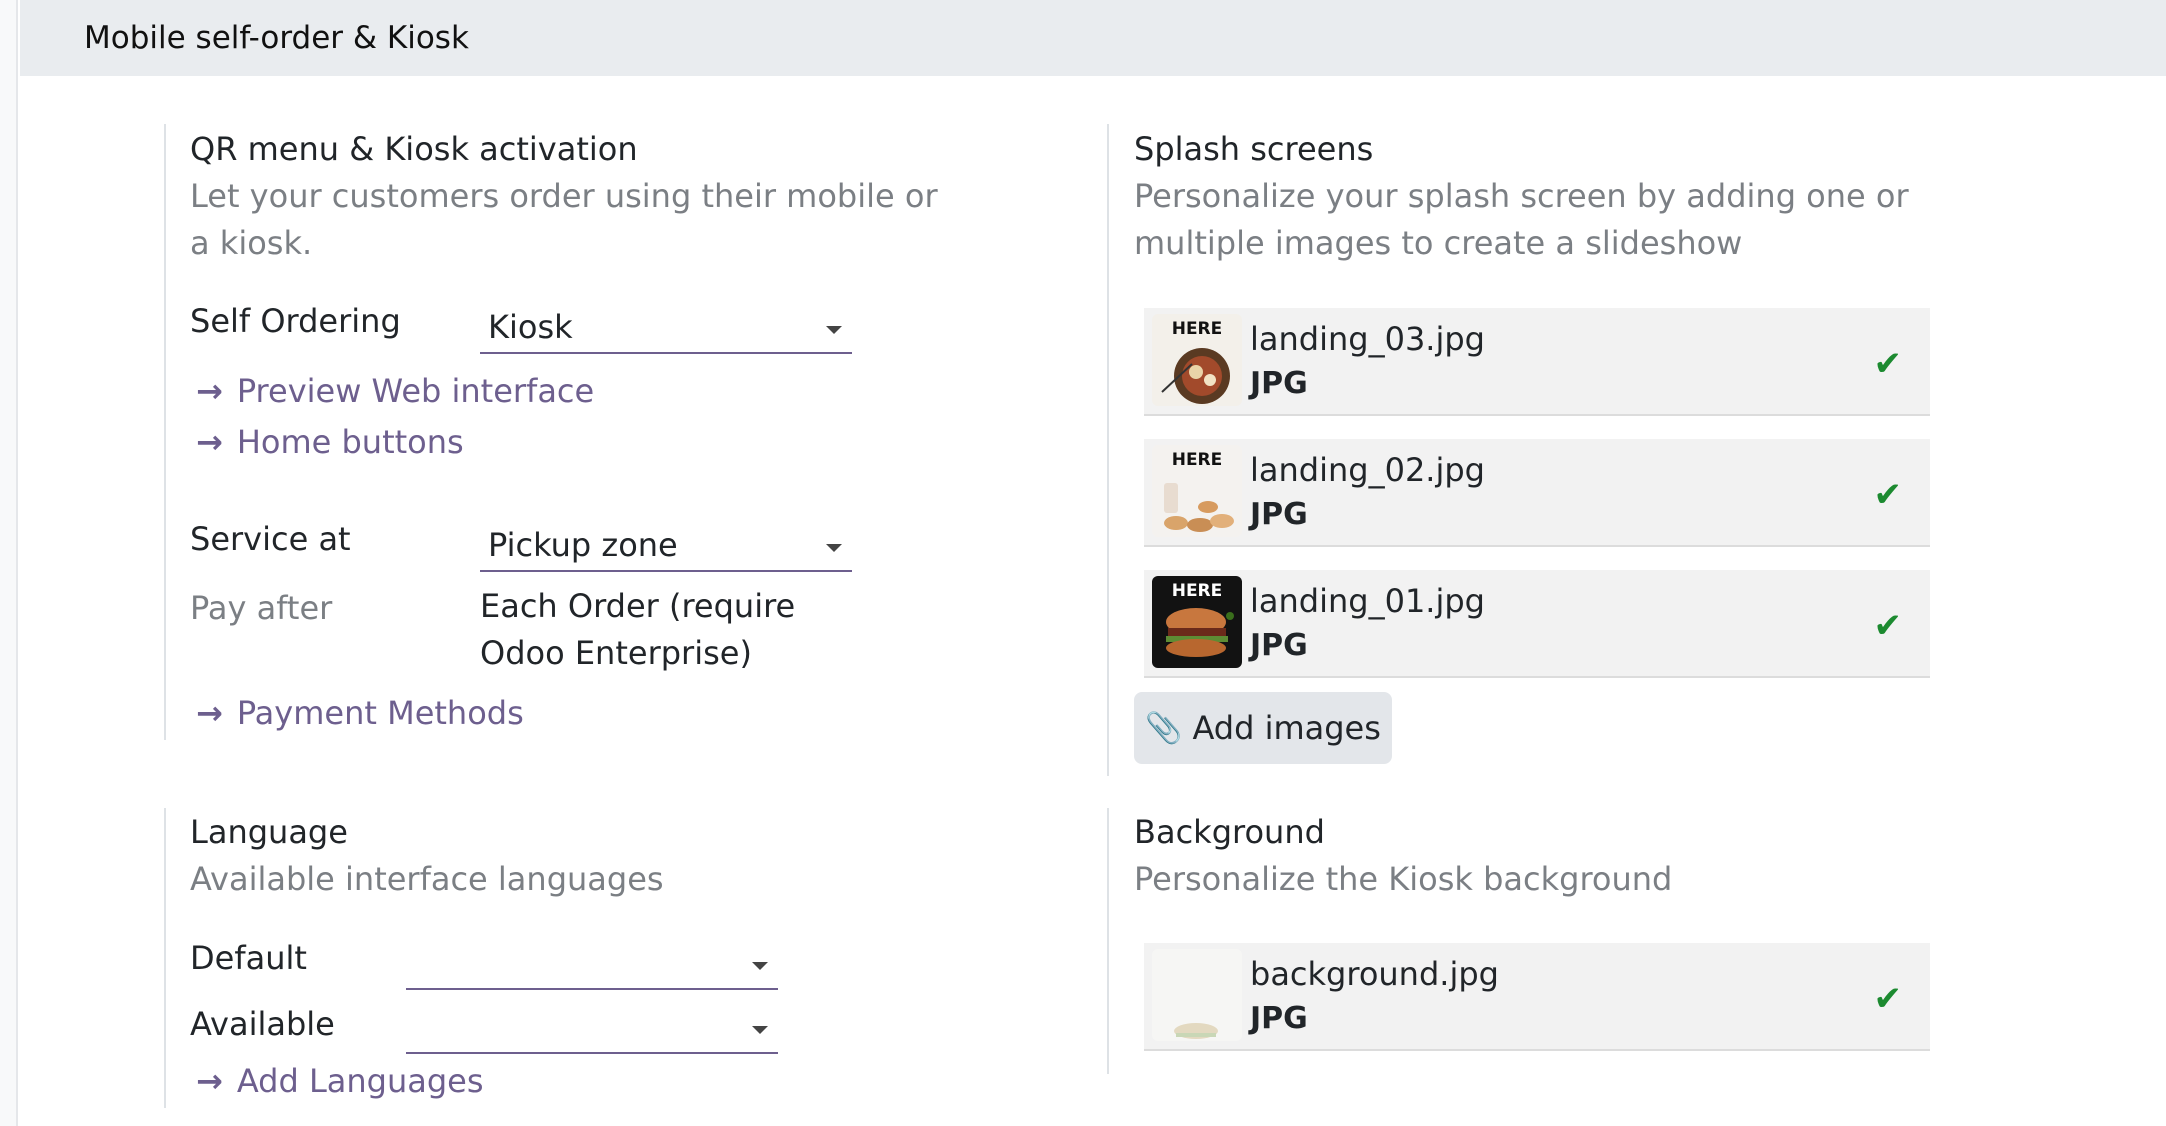 The height and width of the screenshot is (1126, 2166). Describe the element at coordinates (360, 1081) in the screenshot. I see `add-languages-label: Add Languages` at that location.